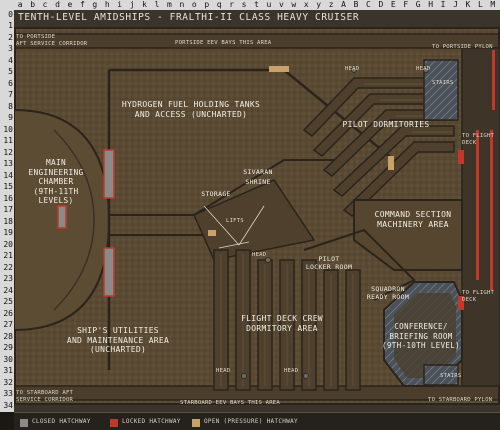 Image resolution: width=500 pixels, height=430 pixels. I want to click on grid-column-label: B, so click(356, 4).